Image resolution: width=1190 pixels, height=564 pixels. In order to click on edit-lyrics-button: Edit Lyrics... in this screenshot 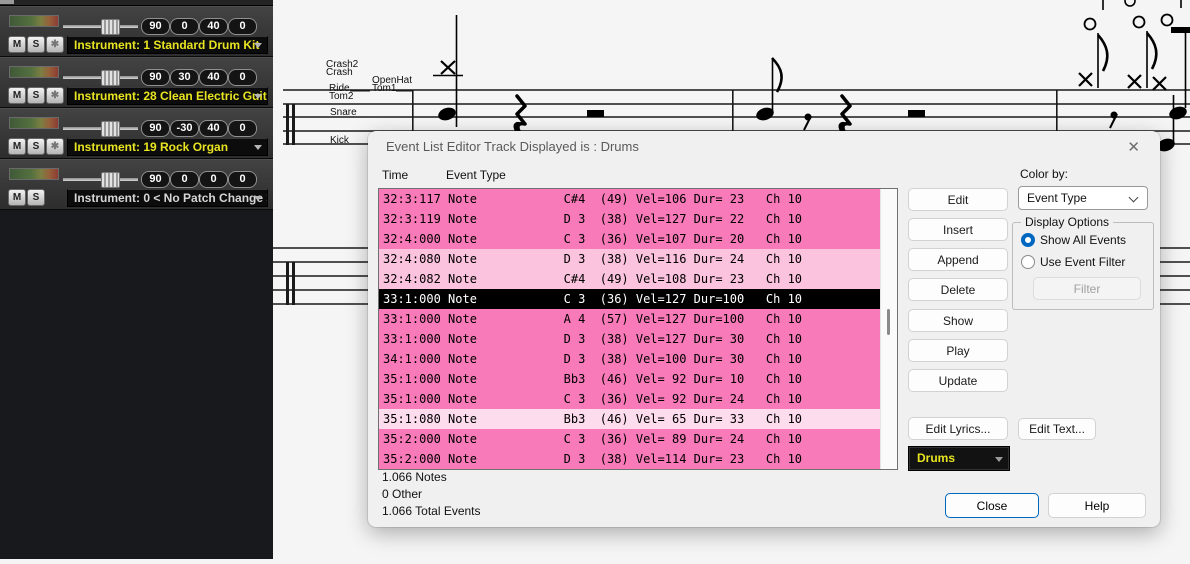, I will do `click(958, 428)`.